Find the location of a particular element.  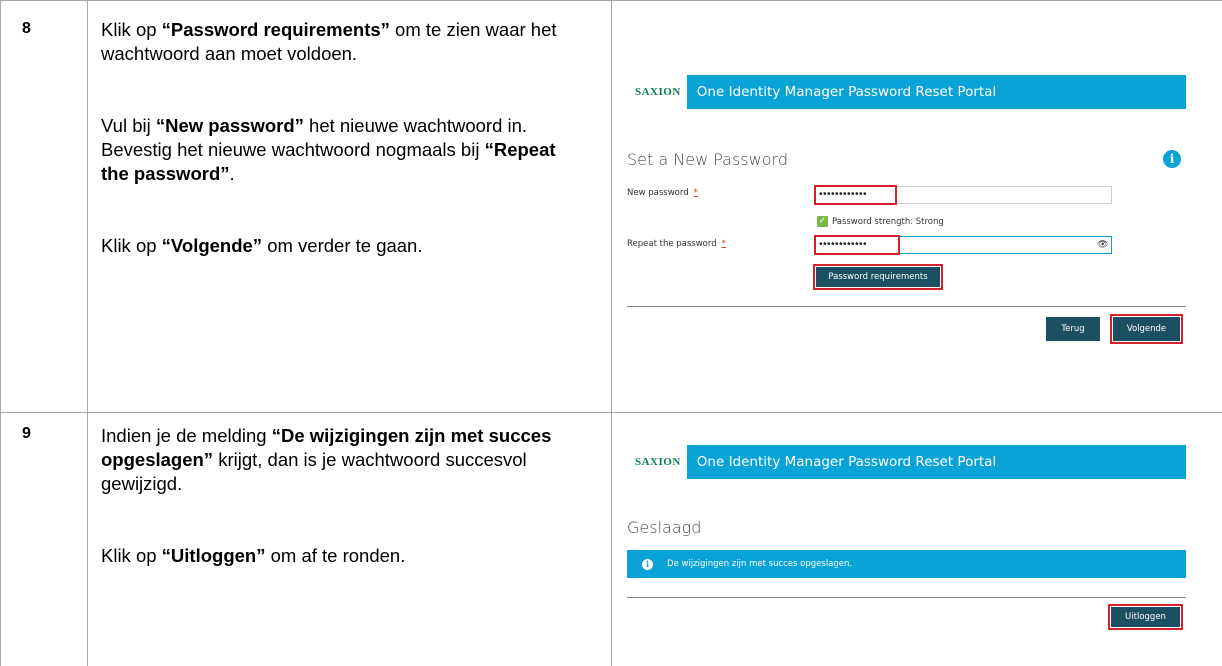

table-row-divider is located at coordinates (611, 412).